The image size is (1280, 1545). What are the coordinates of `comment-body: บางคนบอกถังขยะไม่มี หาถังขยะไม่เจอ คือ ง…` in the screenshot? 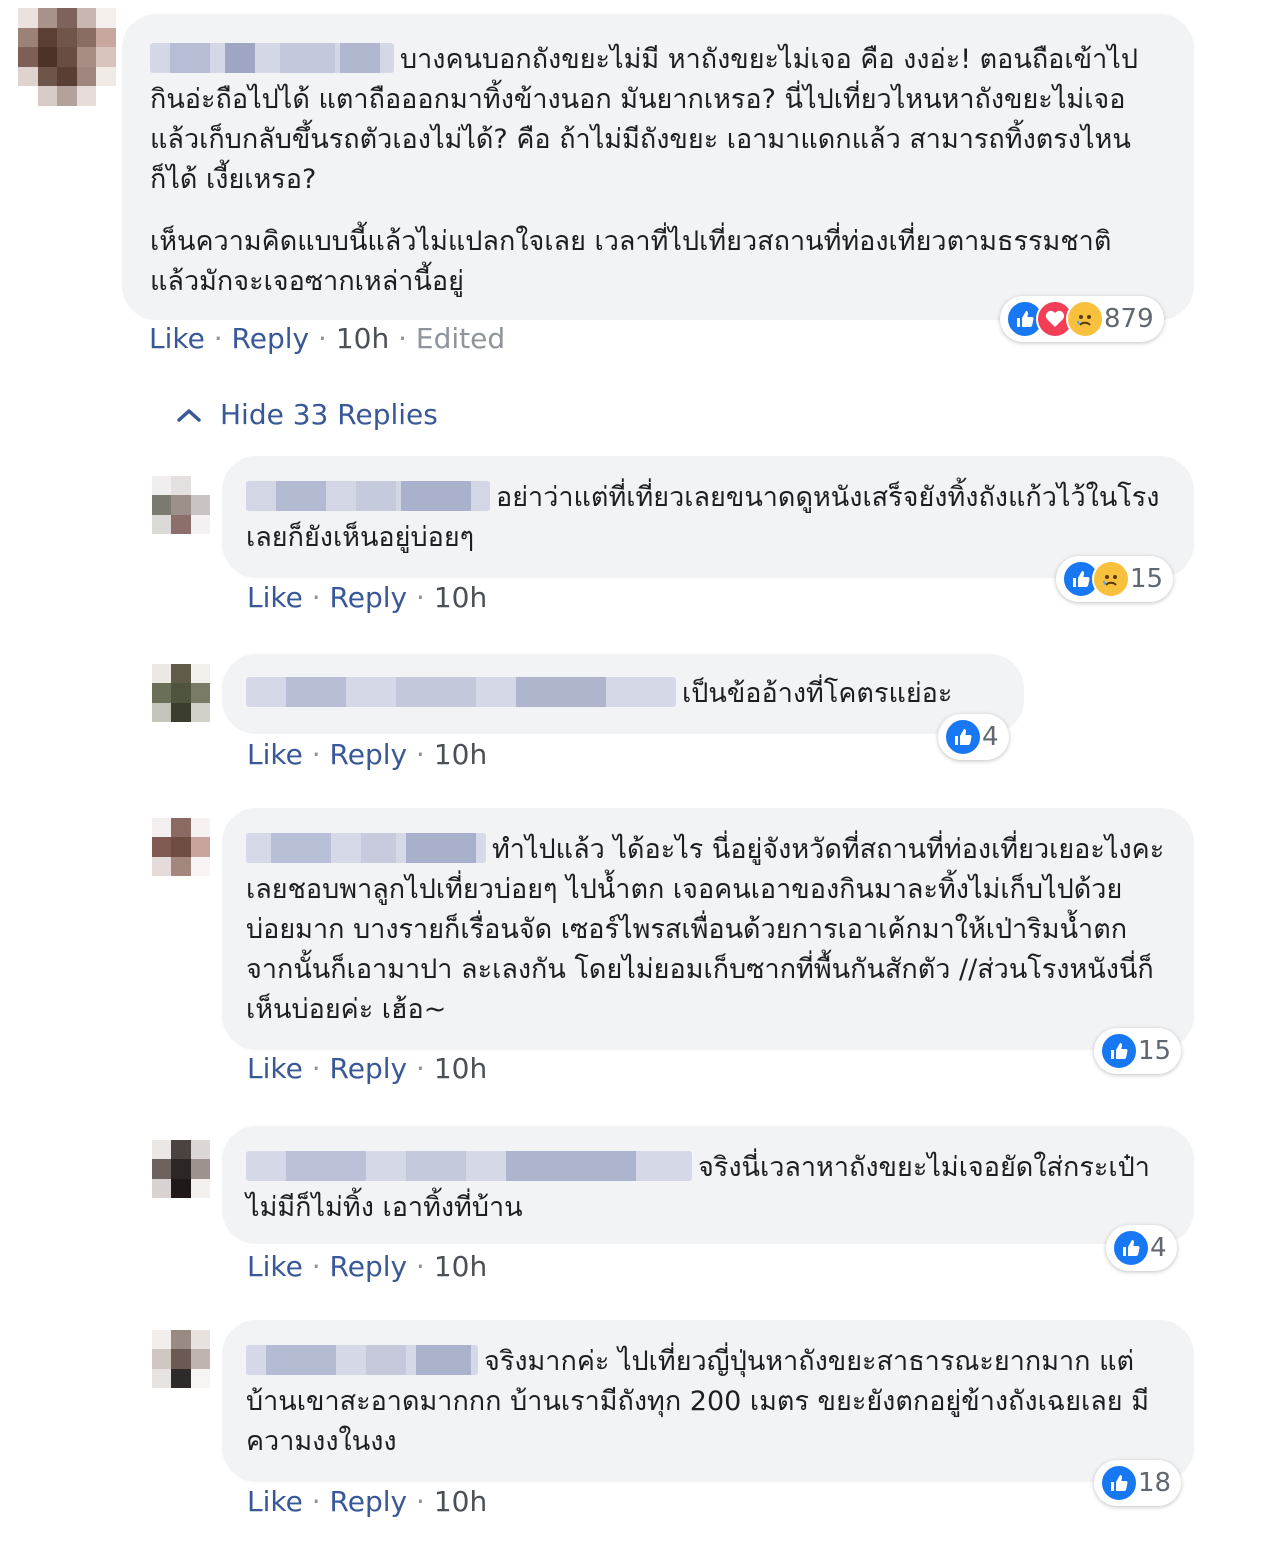 It's located at (657, 171).